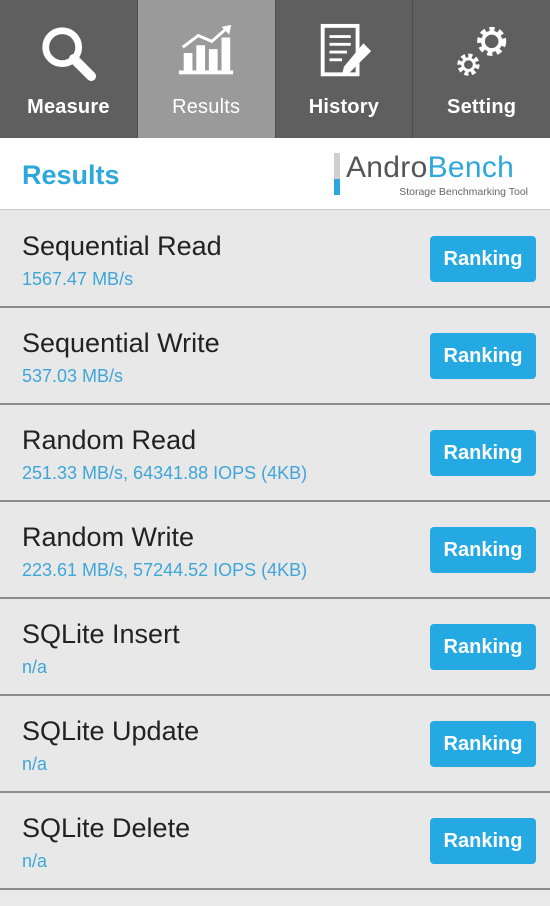  Describe the element at coordinates (106, 828) in the screenshot. I see `result-name: SQLite Delete` at that location.